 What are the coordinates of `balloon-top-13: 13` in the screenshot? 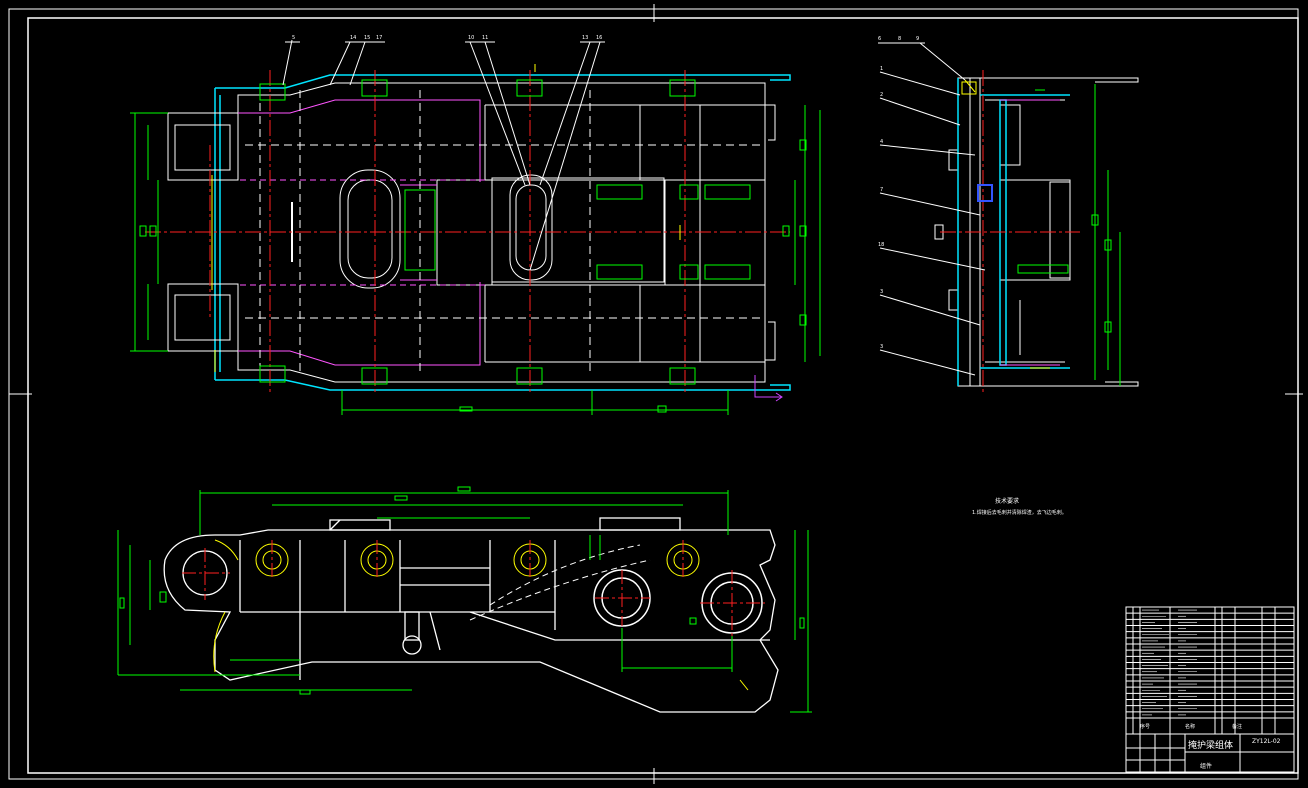 It's located at (585, 38).